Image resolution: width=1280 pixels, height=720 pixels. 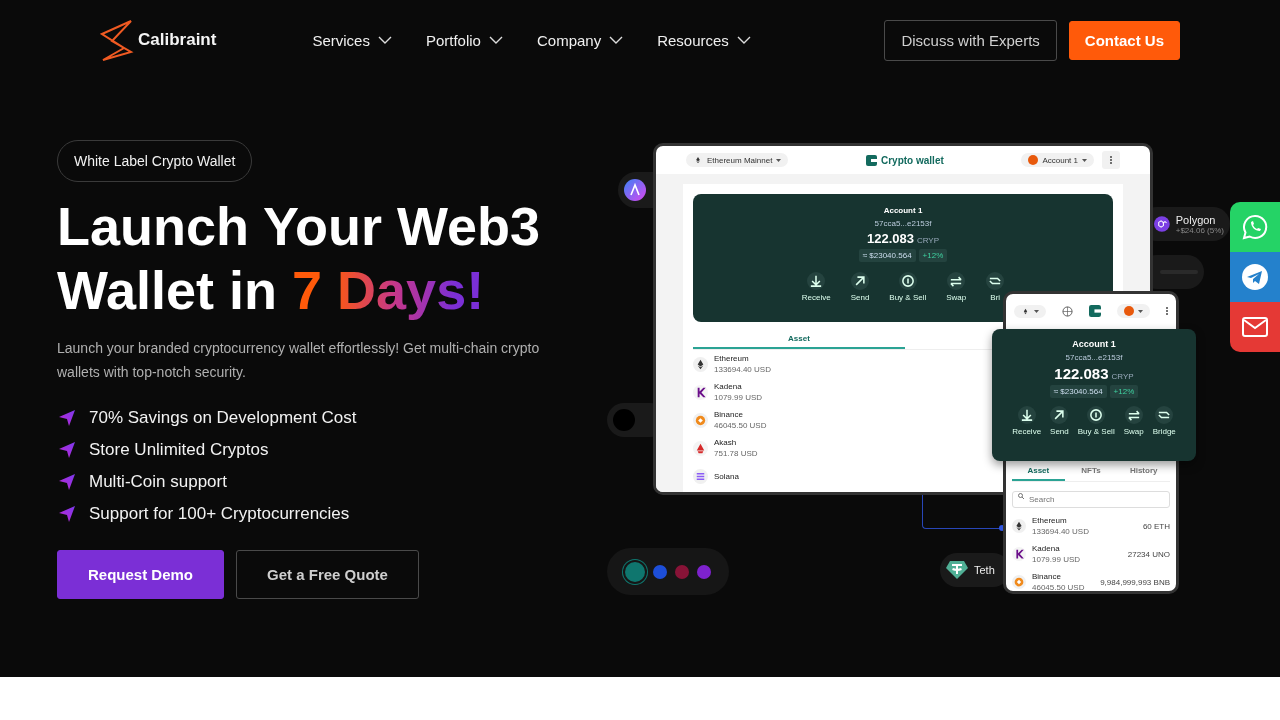 I want to click on account-selector, so click(x=1133, y=311).